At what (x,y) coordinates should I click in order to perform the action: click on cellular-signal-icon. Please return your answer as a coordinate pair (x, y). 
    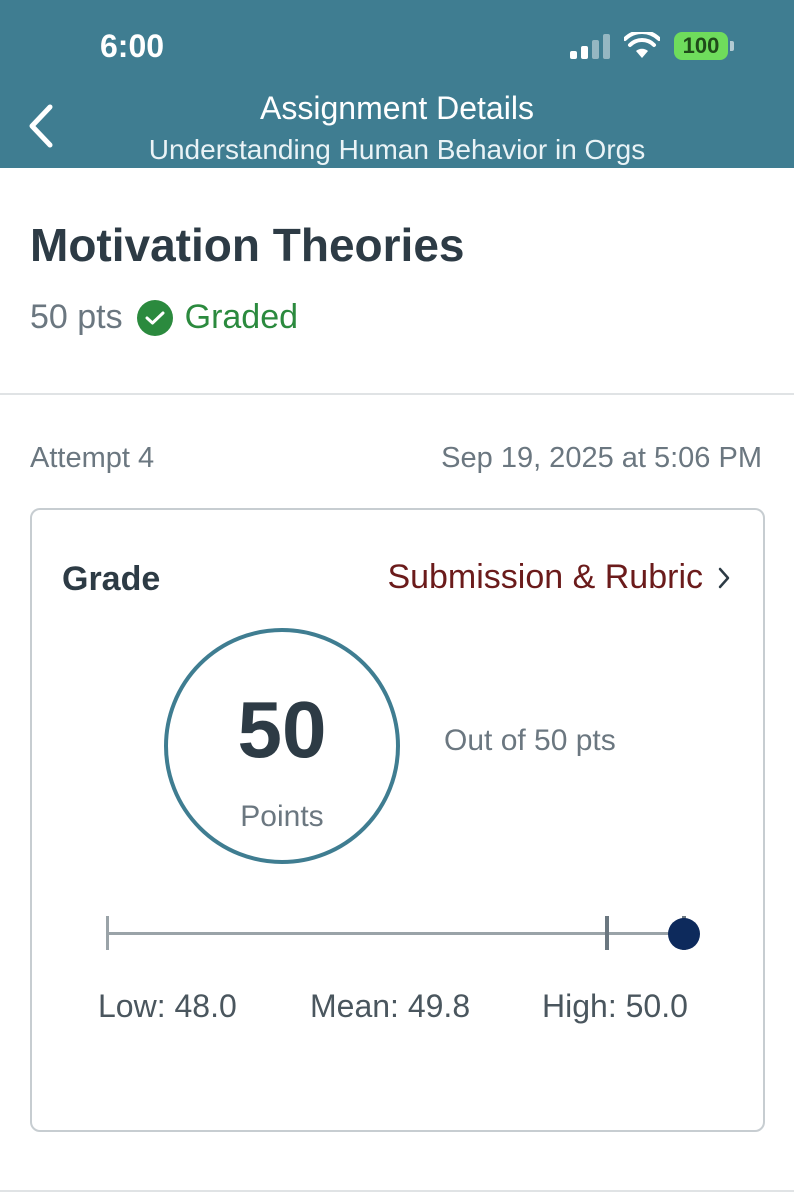
    Looking at the image, I should click on (590, 46).